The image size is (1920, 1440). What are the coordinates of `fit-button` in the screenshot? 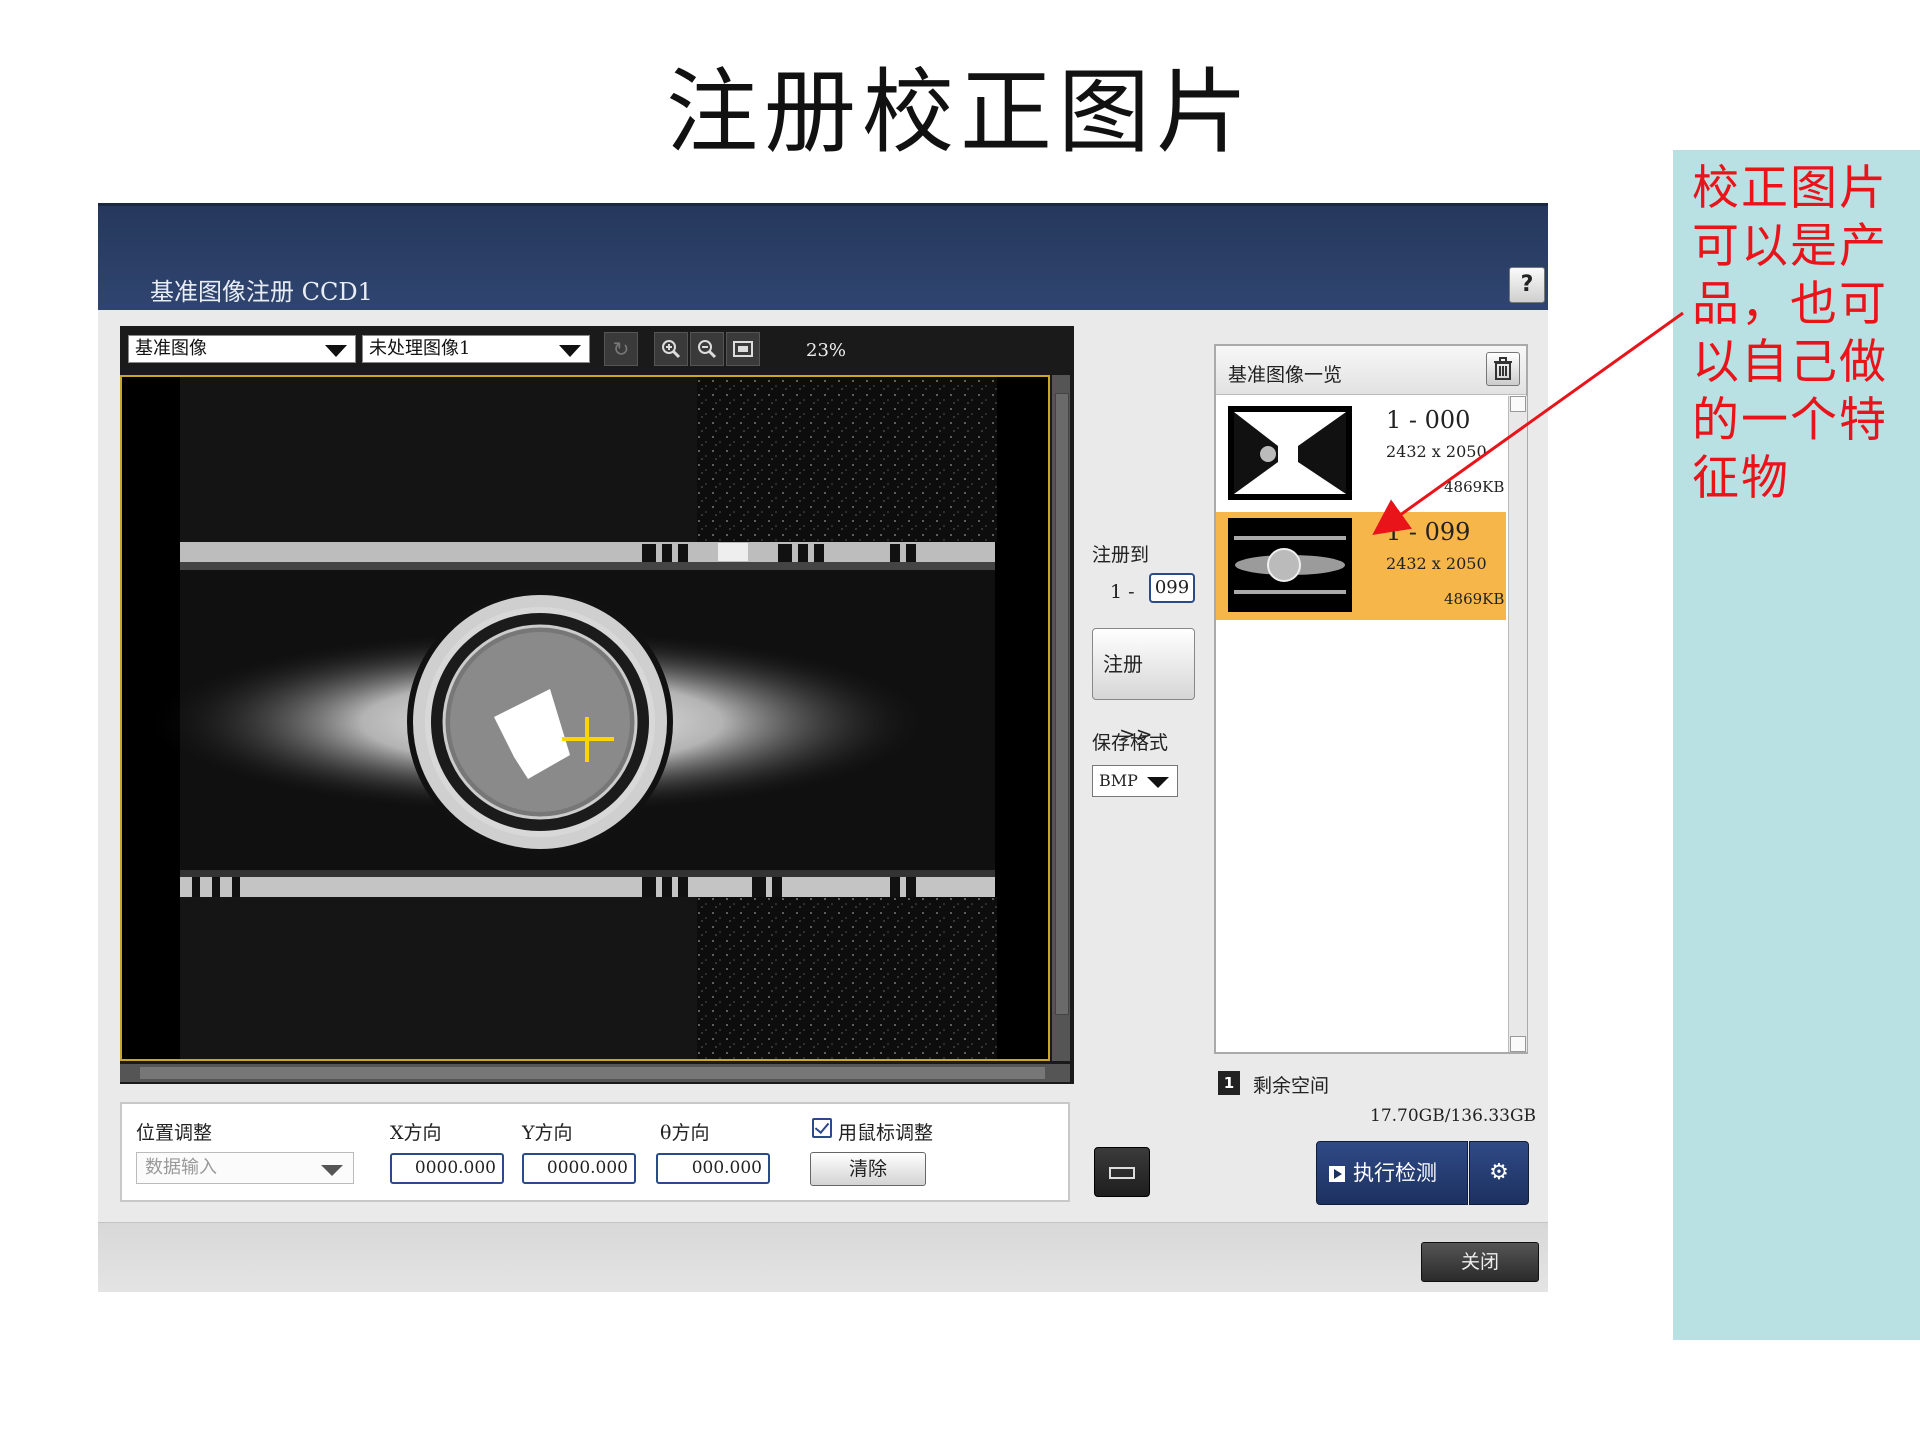 It's located at (743, 349).